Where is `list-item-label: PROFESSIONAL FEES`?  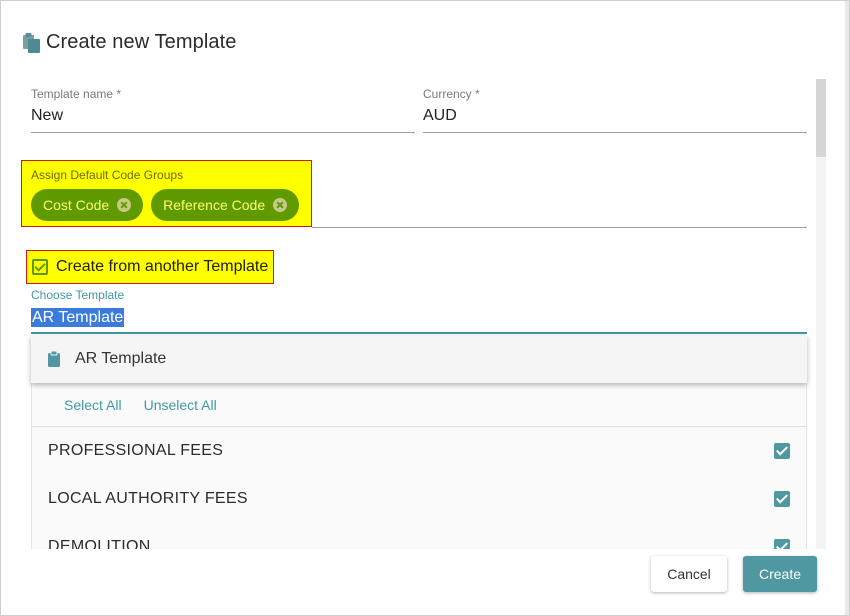 list-item-label: PROFESSIONAL FEES is located at coordinates (136, 450).